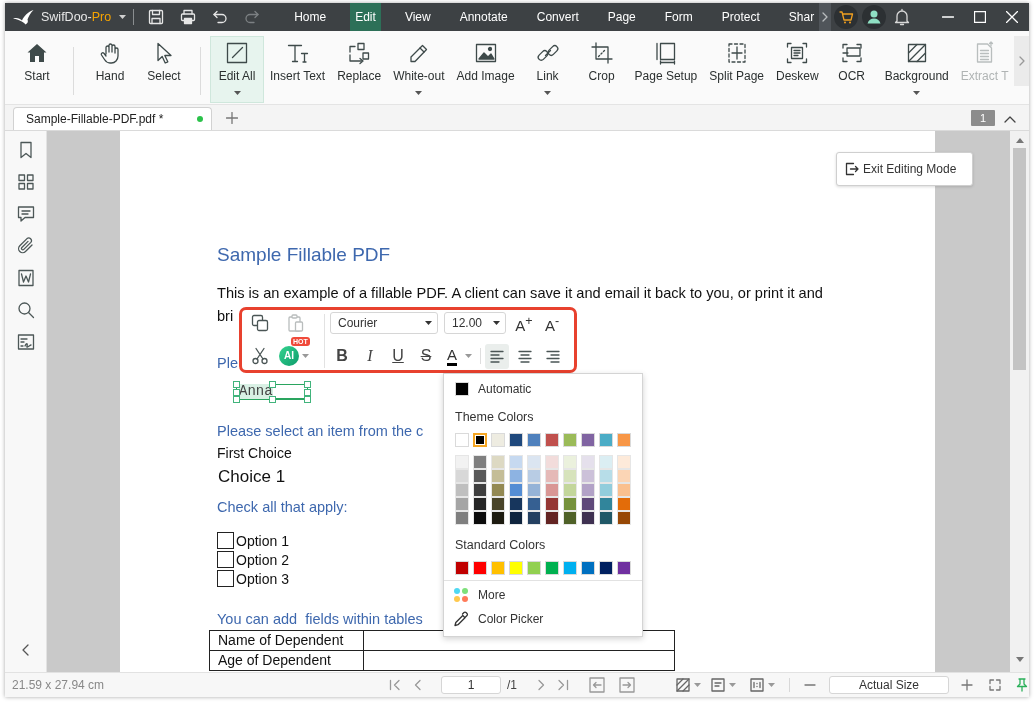 This screenshot has width=1034, height=703. What do you see at coordinates (1019, 259) in the screenshot?
I see `scrollbar-thumb` at bounding box center [1019, 259].